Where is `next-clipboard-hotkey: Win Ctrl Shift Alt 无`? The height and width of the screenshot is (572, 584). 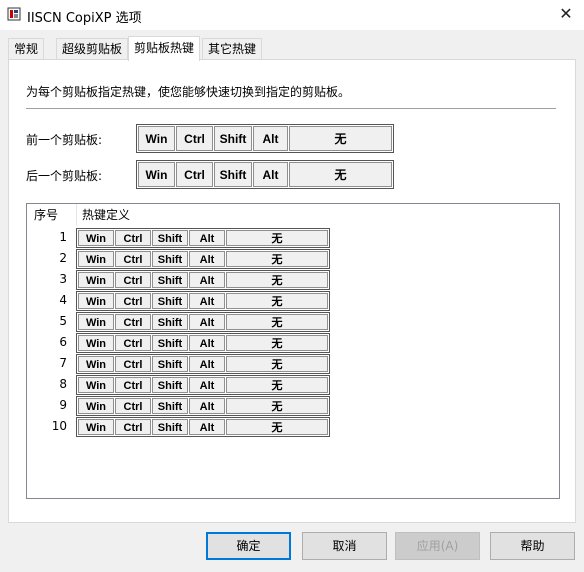 next-clipboard-hotkey: Win Ctrl Shift Alt 无 is located at coordinates (265, 174).